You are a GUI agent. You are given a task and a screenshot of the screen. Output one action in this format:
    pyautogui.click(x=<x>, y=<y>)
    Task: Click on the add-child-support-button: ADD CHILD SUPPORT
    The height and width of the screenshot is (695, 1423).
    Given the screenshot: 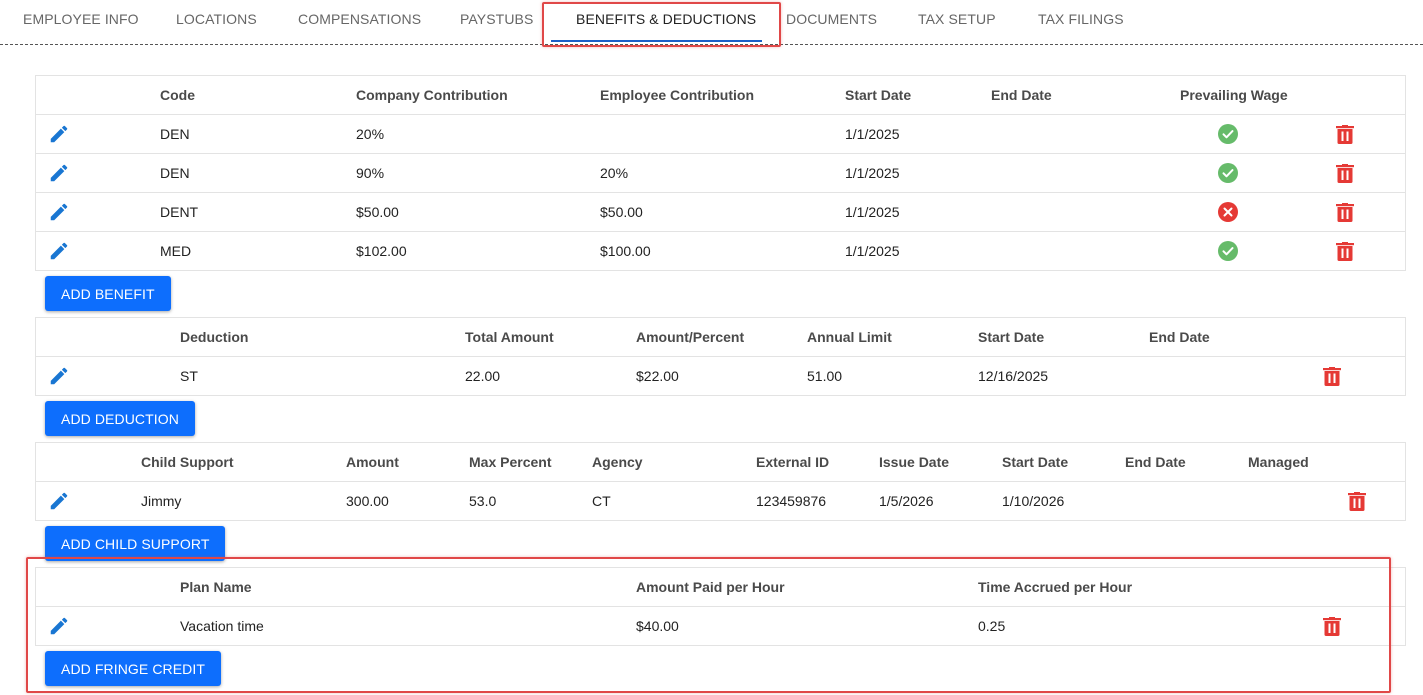 What is the action you would take?
    pyautogui.click(x=135, y=543)
    